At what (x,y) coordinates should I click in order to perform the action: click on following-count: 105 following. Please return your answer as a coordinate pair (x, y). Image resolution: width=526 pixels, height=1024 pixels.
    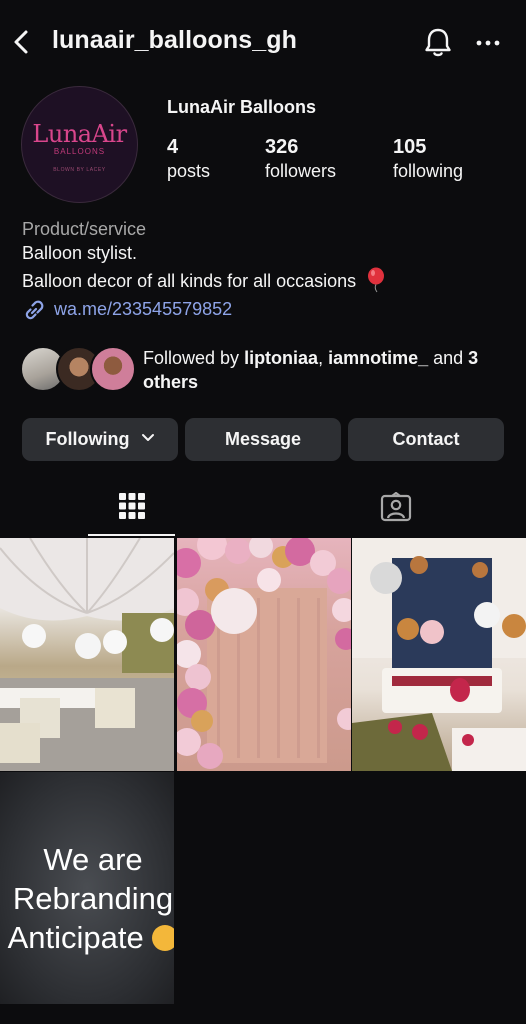
    Looking at the image, I should click on (428, 159).